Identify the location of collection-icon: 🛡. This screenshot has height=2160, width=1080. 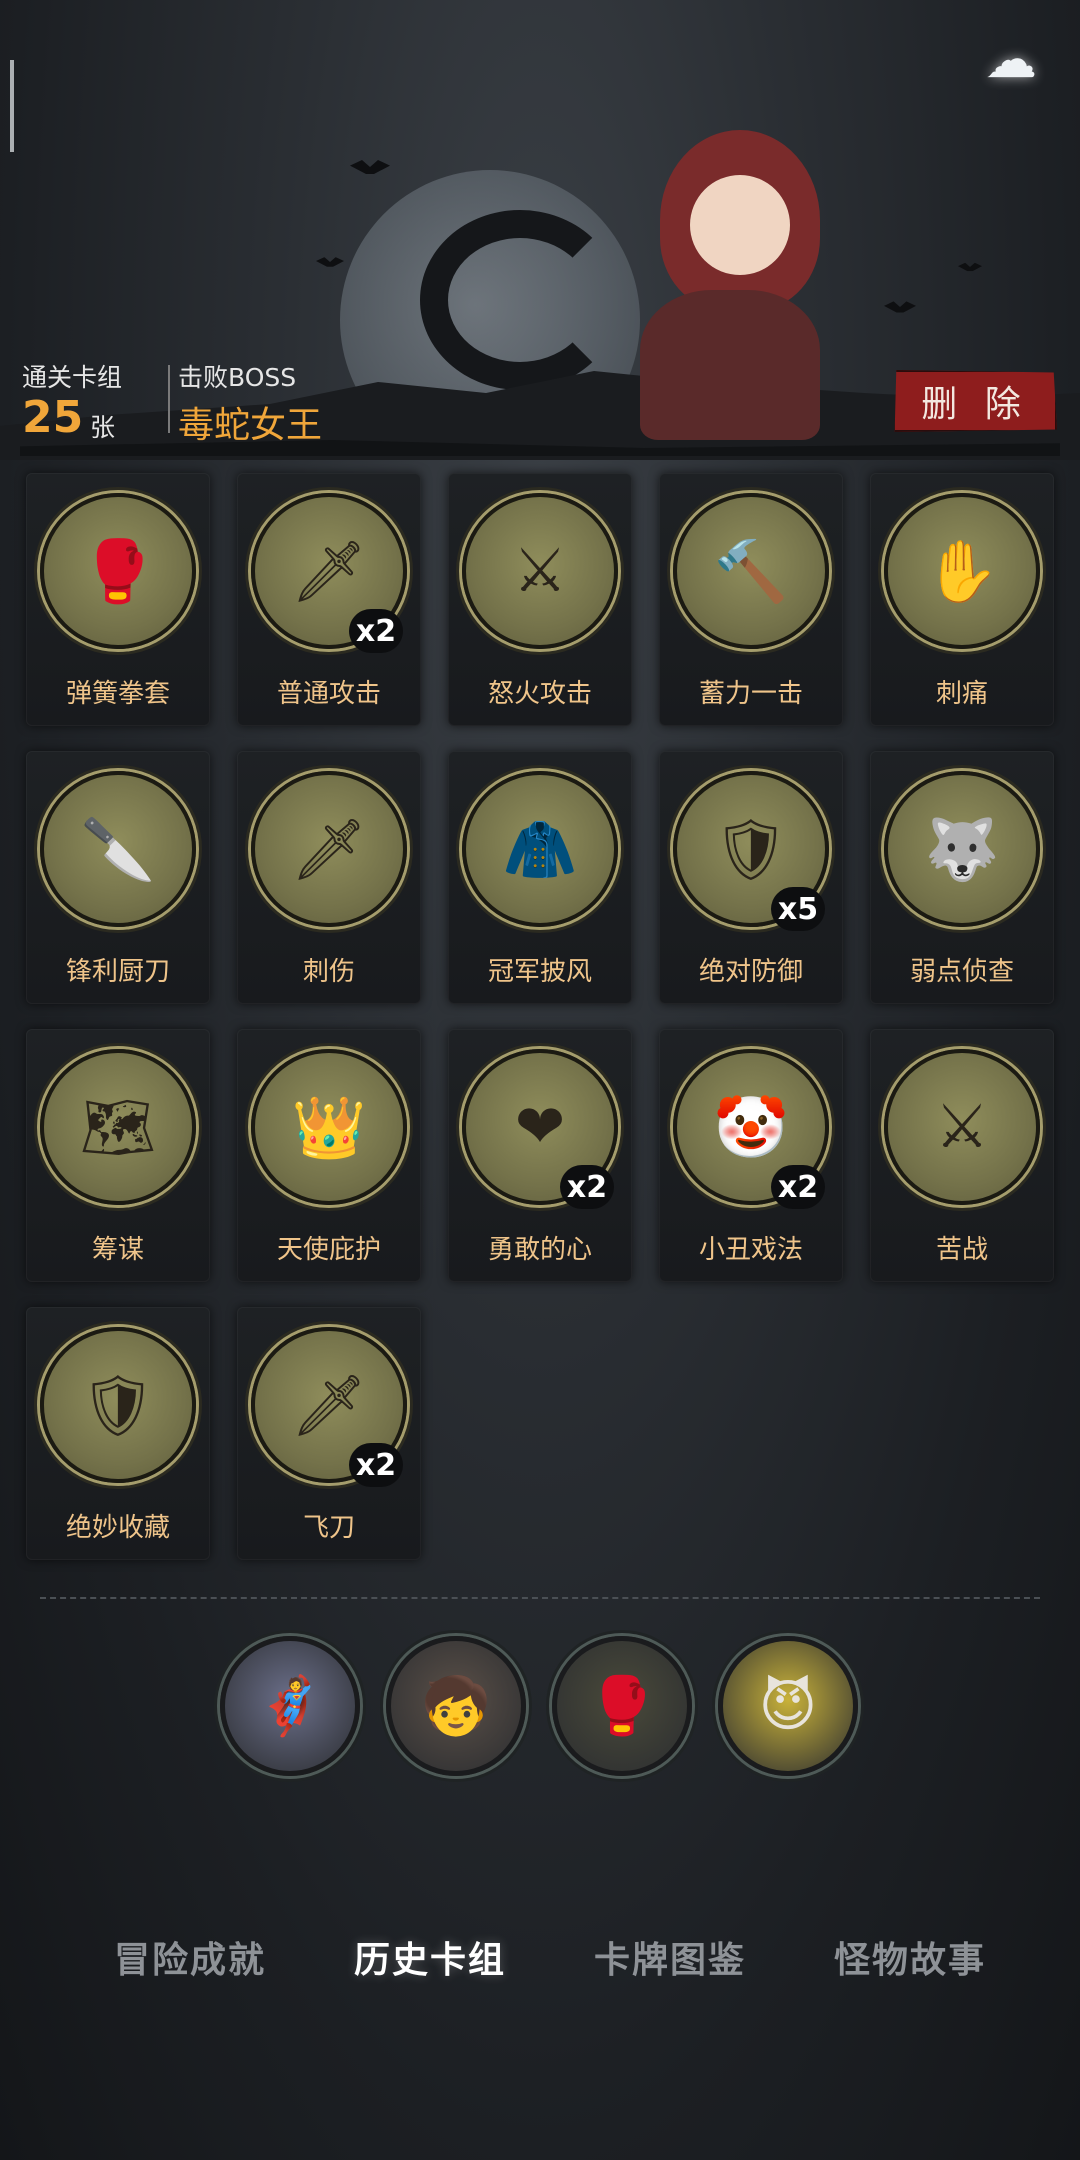
(118, 1405).